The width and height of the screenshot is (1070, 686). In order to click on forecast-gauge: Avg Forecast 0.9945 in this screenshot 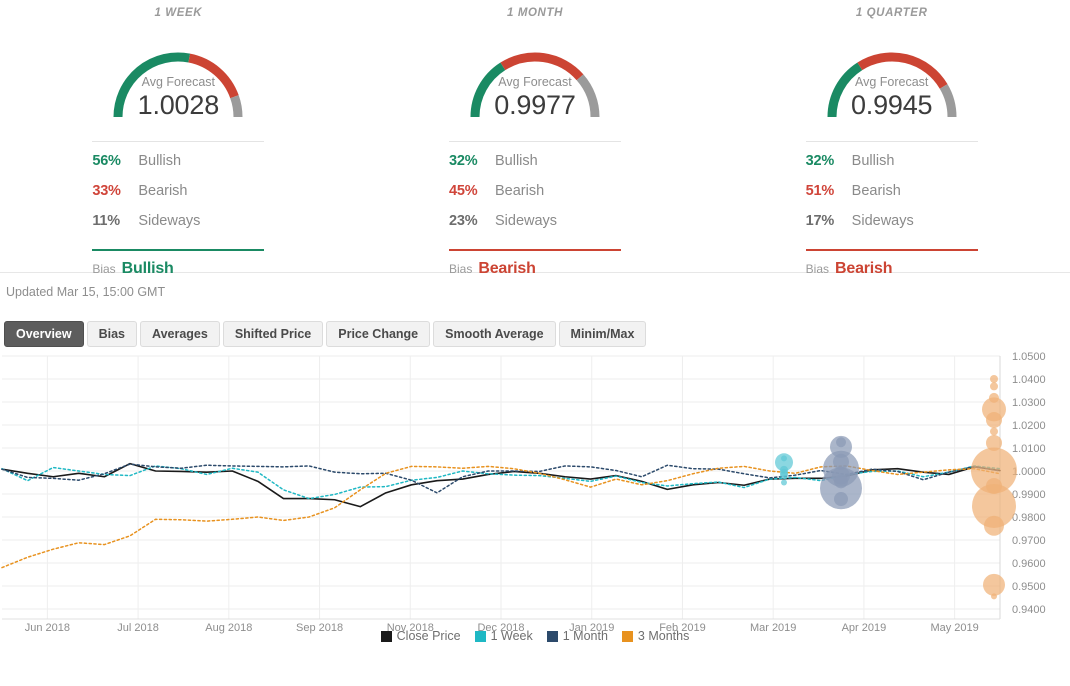, I will do `click(892, 75)`.